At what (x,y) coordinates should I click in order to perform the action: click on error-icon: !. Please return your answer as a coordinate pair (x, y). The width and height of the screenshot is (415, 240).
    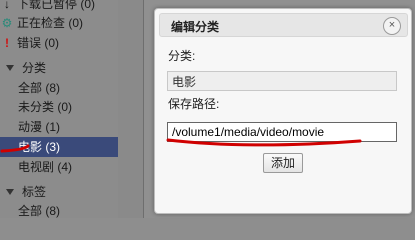
    Looking at the image, I should click on (7, 43).